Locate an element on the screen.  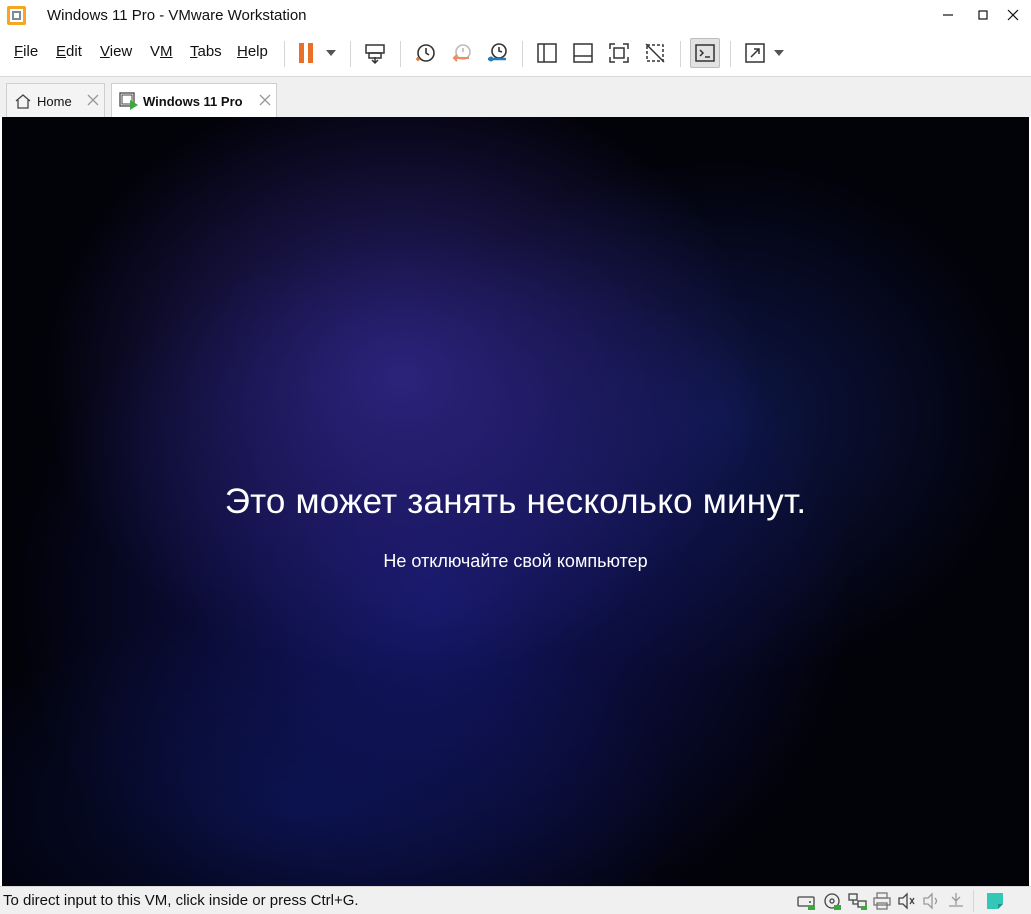
show-library-icon is located at coordinates (547, 53).